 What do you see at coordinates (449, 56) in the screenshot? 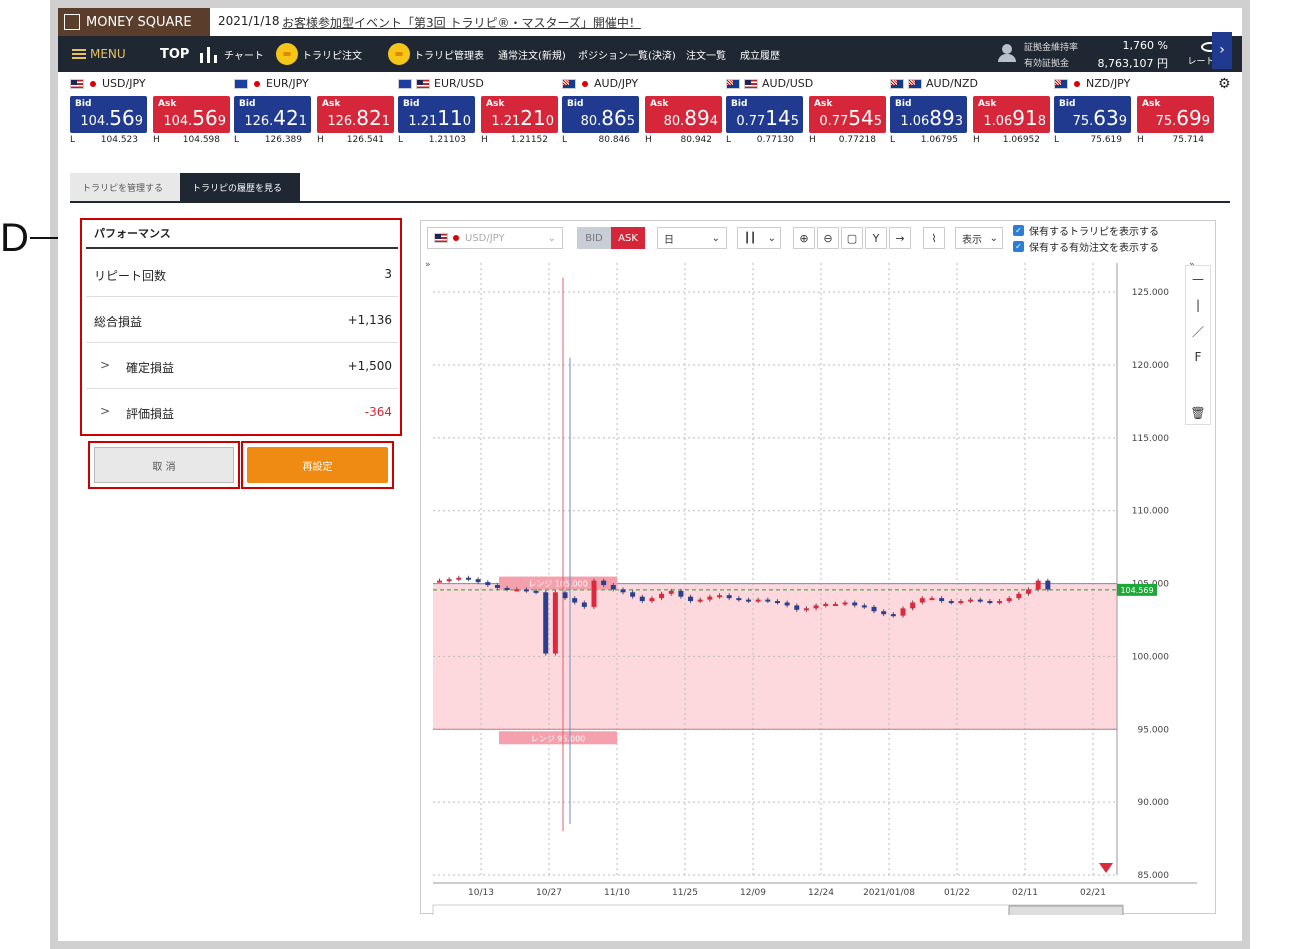
I see `nav-traripi-manage-label: トラリピ管理表` at bounding box center [449, 56].